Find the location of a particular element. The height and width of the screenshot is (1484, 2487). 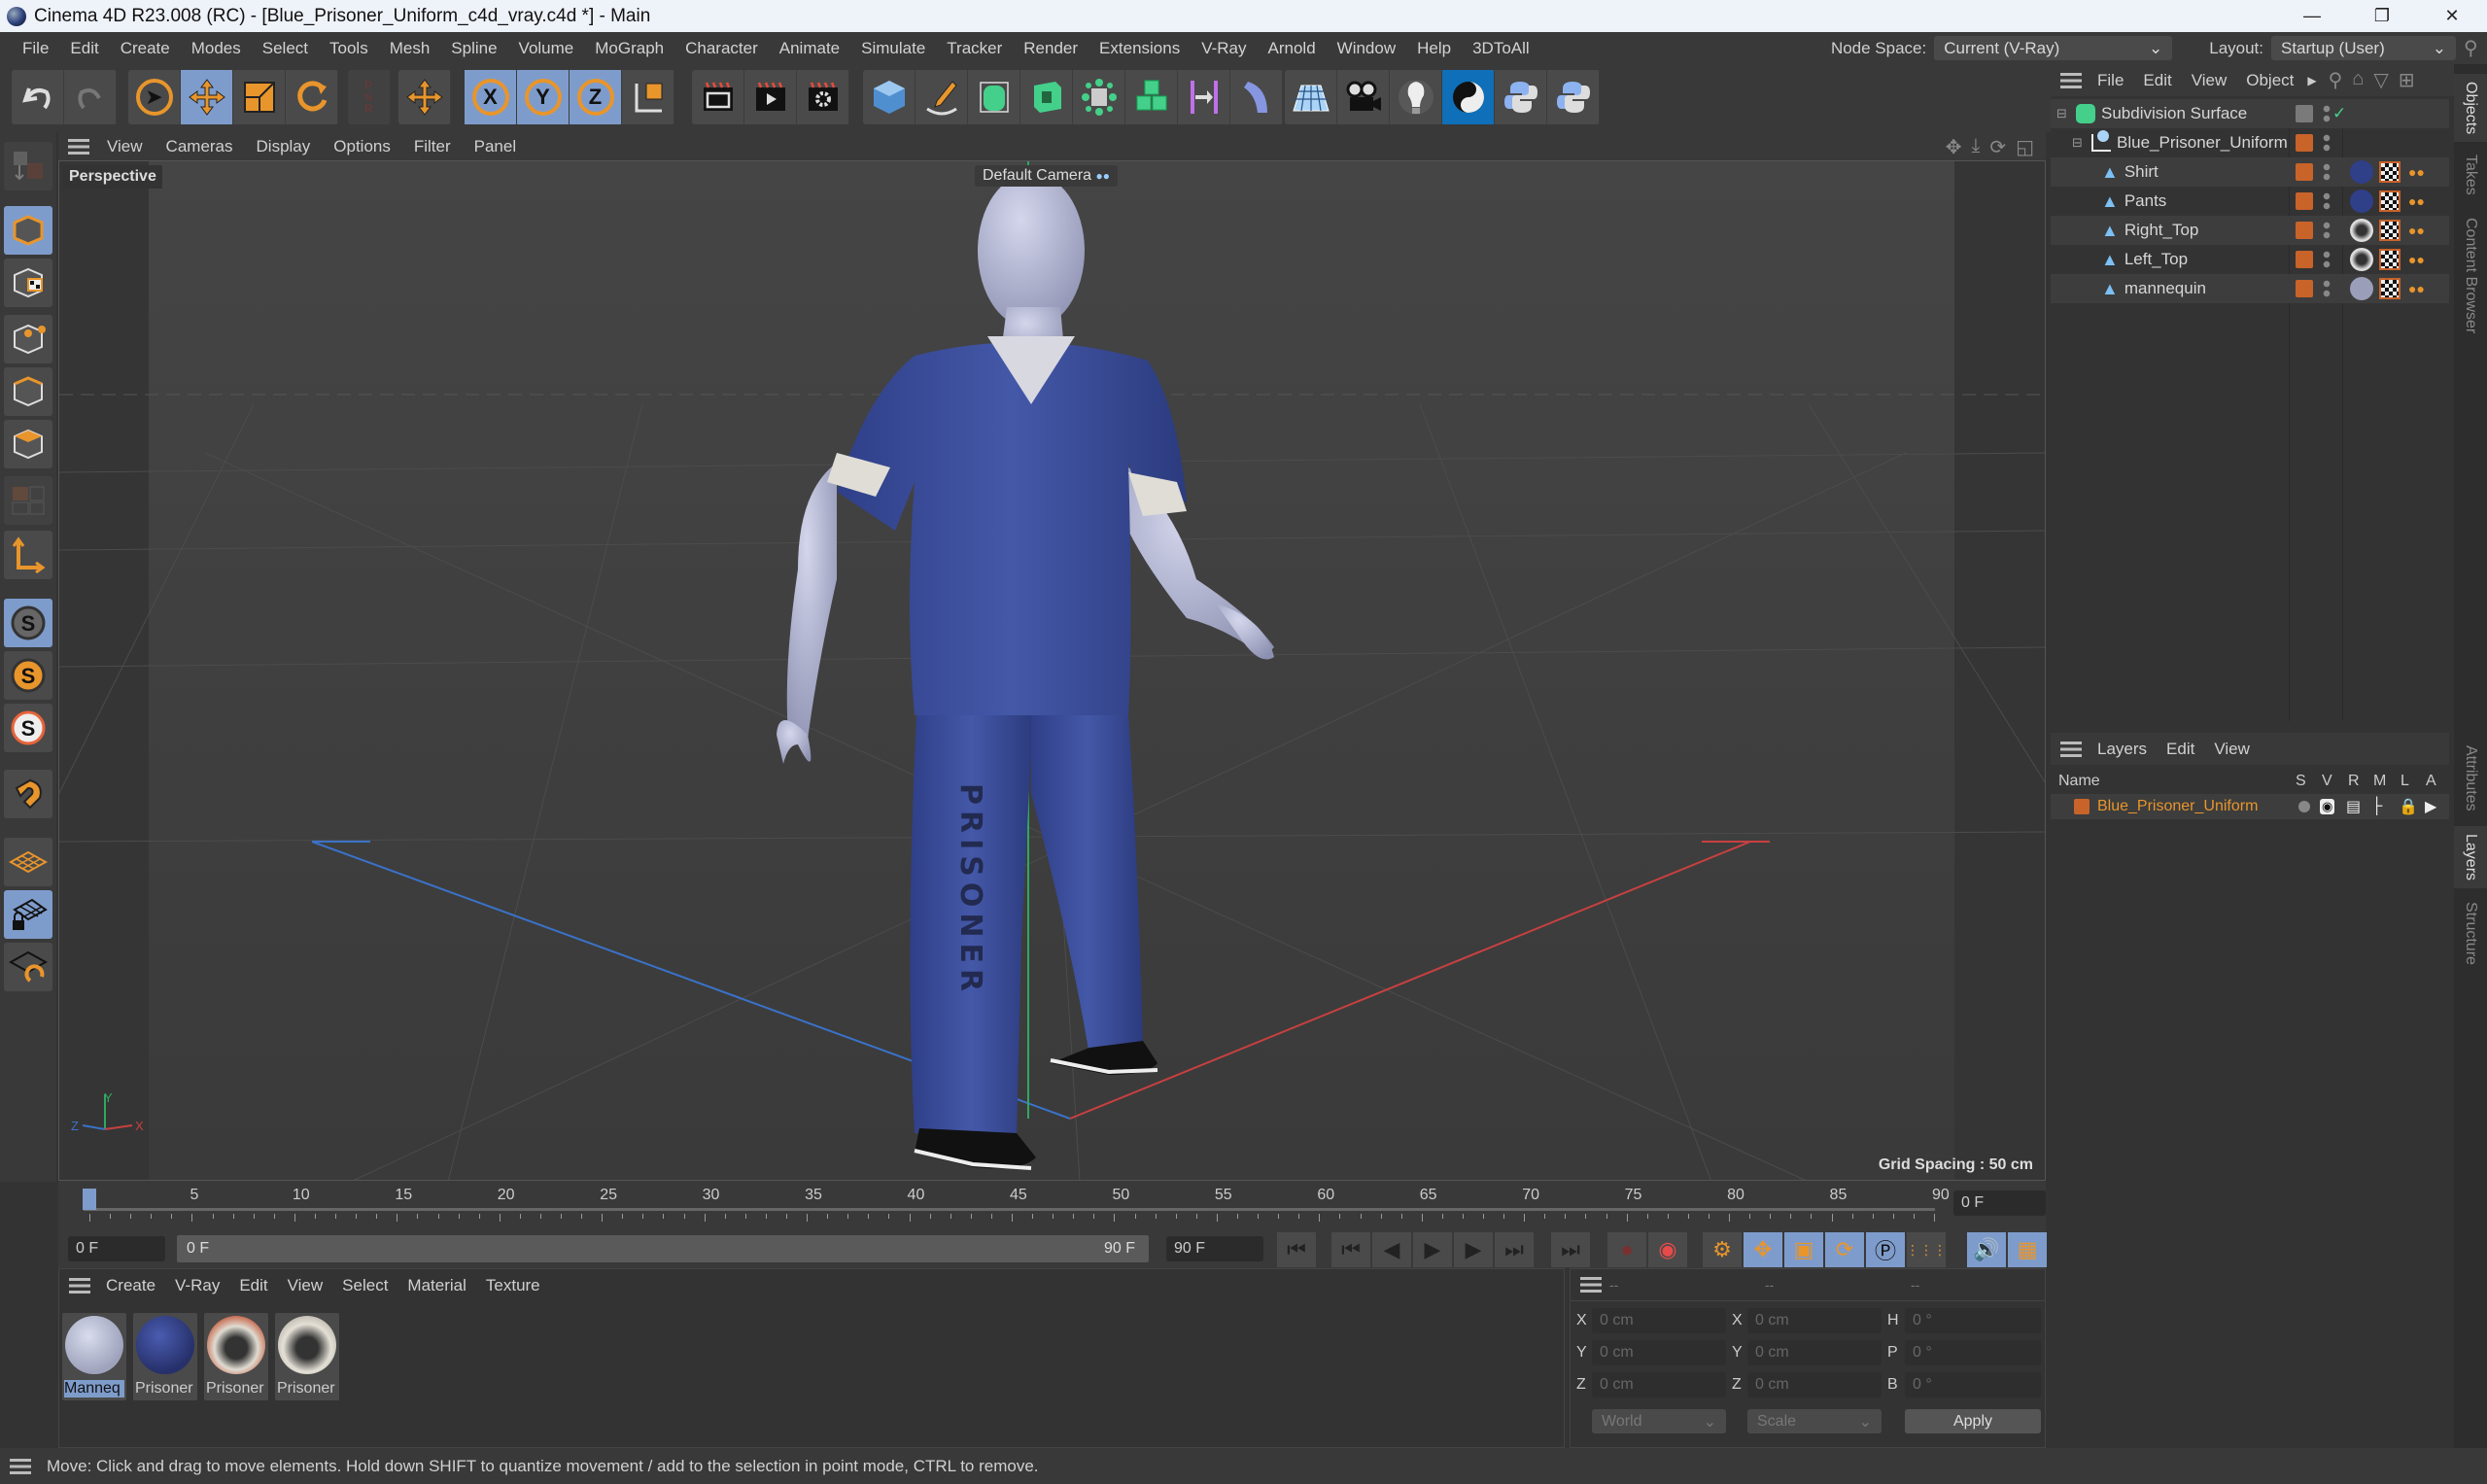

material-menu-create: Create is located at coordinates (130, 1285).